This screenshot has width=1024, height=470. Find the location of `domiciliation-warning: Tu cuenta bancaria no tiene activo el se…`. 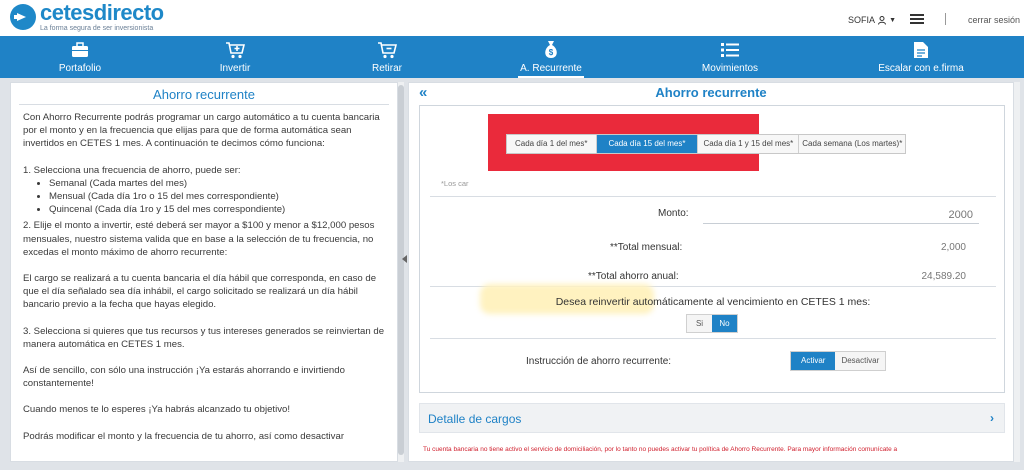

domiciliation-warning: Tu cuenta bancaria no tiene activo el se… is located at coordinates (660, 449).